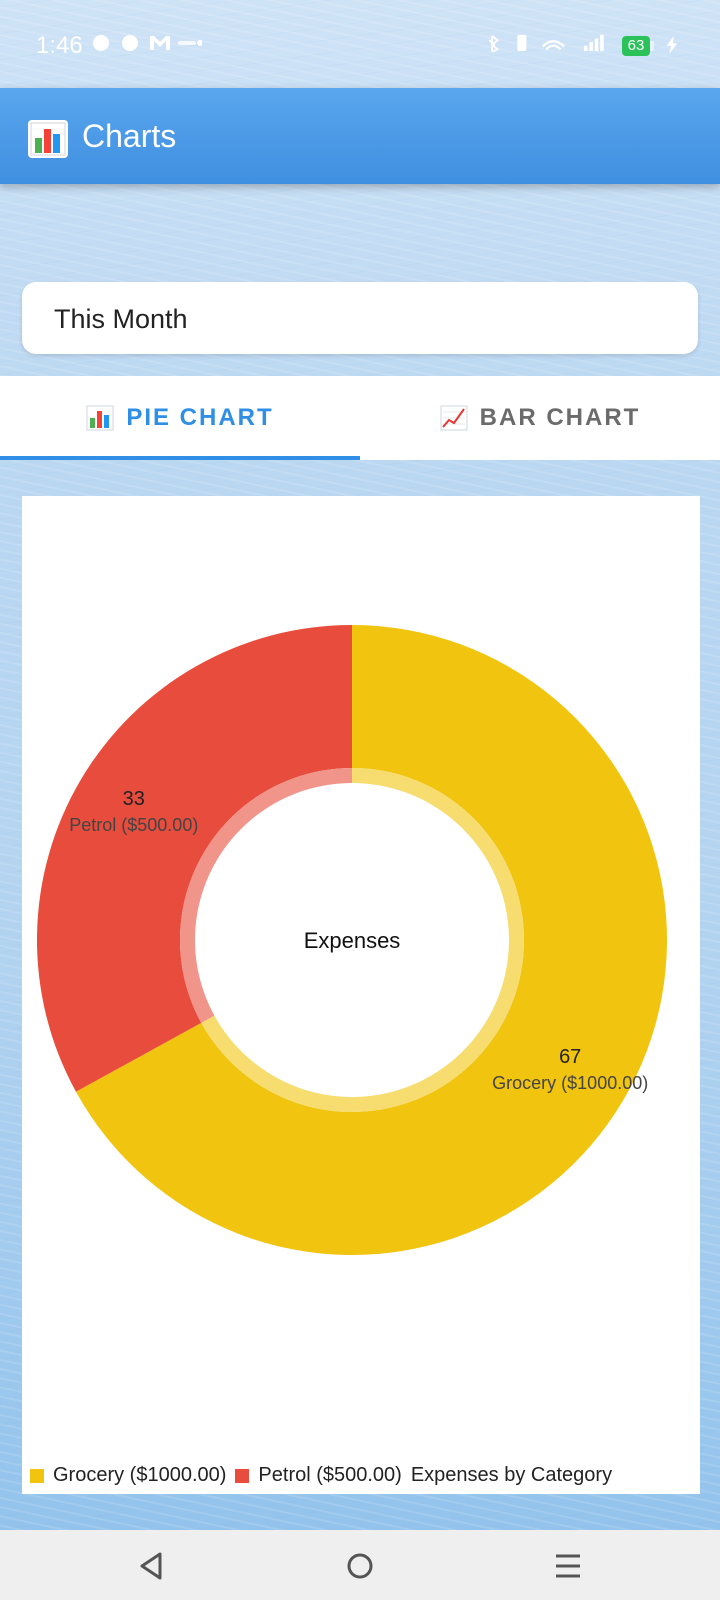 This screenshot has height=1600, width=720. I want to click on period-selector: This Month, so click(360, 318).